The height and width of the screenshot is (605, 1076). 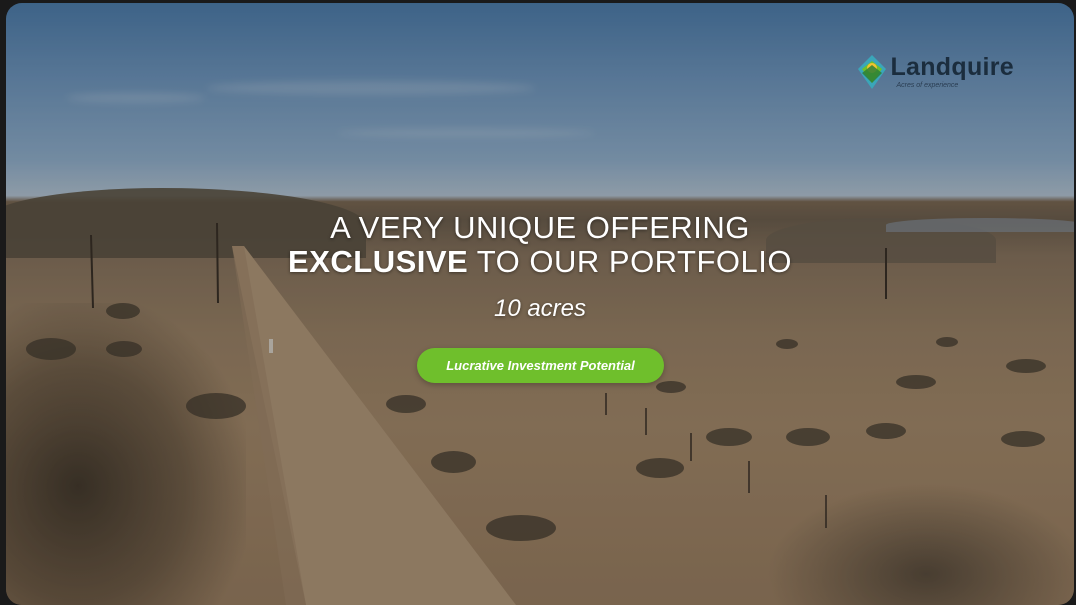 I want to click on headline-line-2-rest: TO OUR PORTFOLIO, so click(x=630, y=261).